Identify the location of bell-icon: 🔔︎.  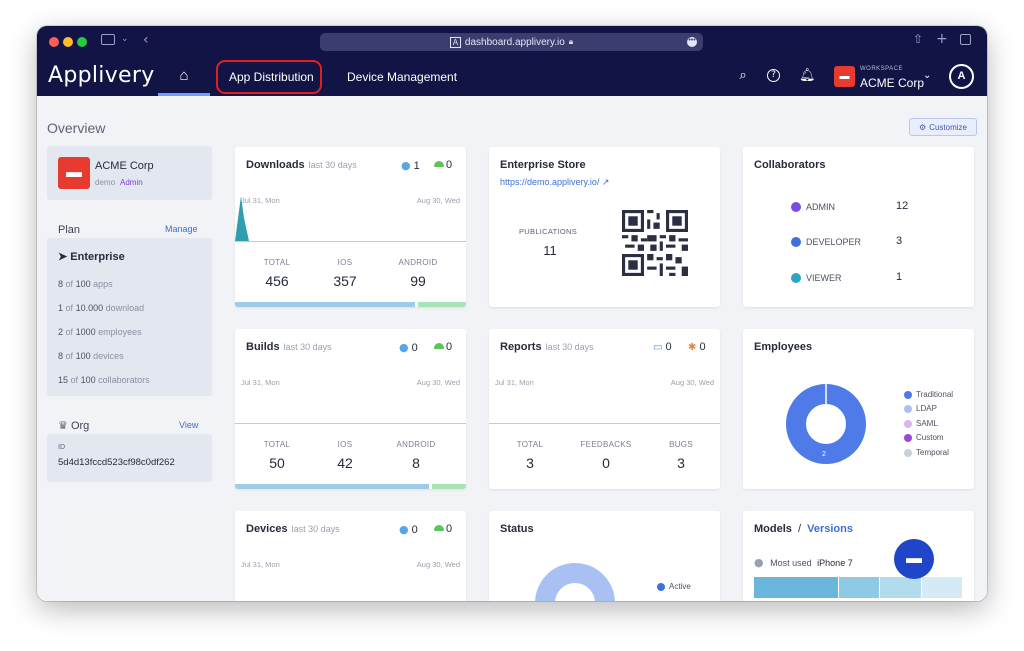
(807, 76).